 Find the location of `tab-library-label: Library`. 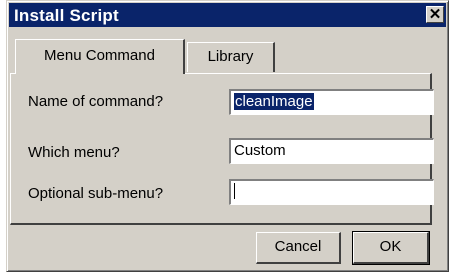

tab-library-label: Library is located at coordinates (230, 56).